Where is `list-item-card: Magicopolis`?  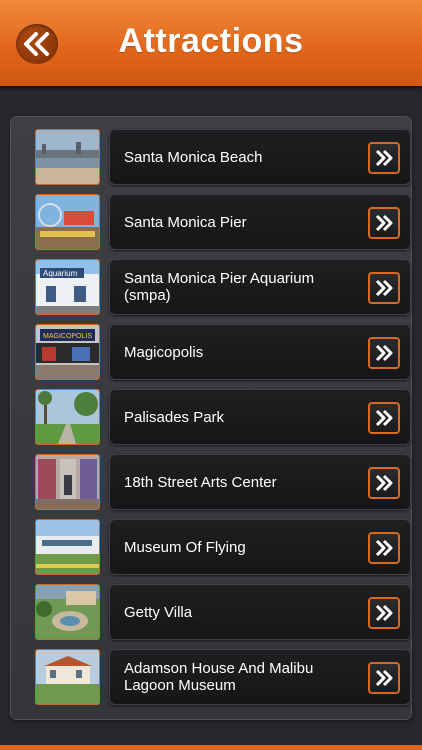 list-item-card: Magicopolis is located at coordinates (260, 352).